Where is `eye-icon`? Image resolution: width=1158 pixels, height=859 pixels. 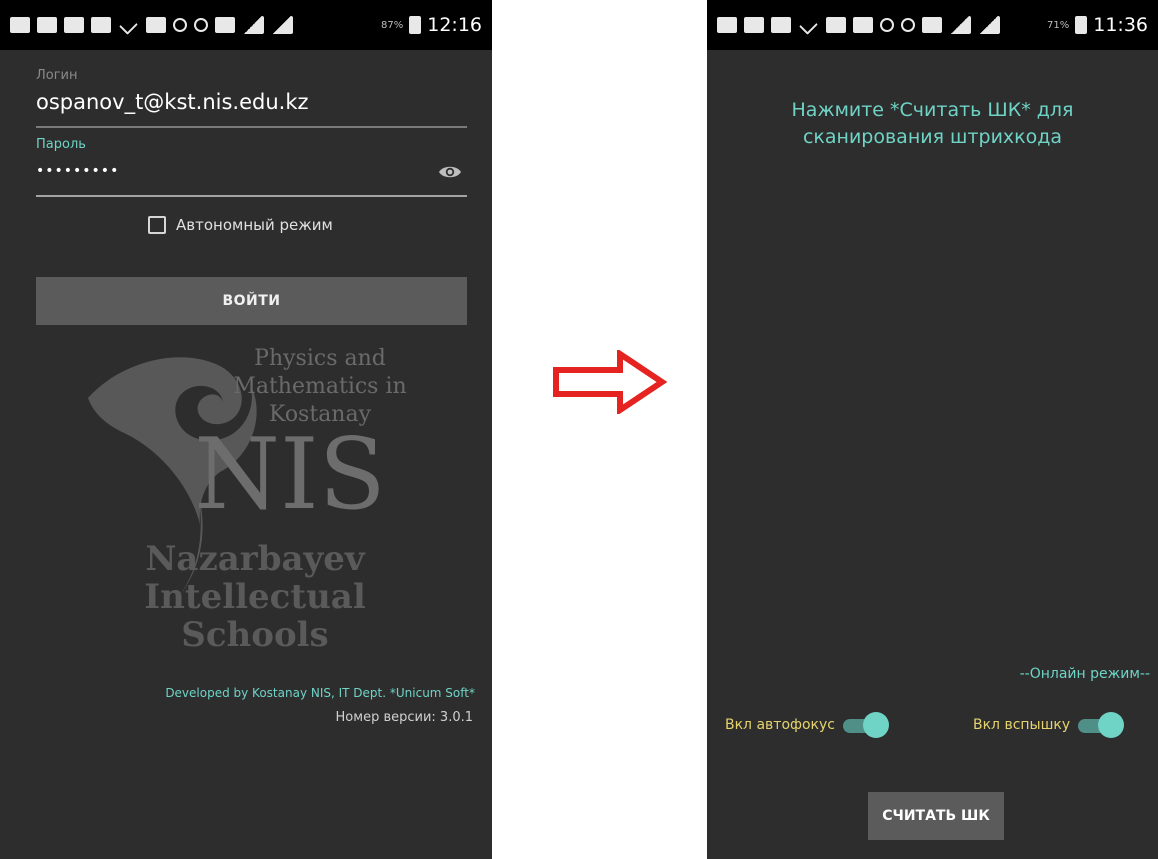 eye-icon is located at coordinates (450, 172).